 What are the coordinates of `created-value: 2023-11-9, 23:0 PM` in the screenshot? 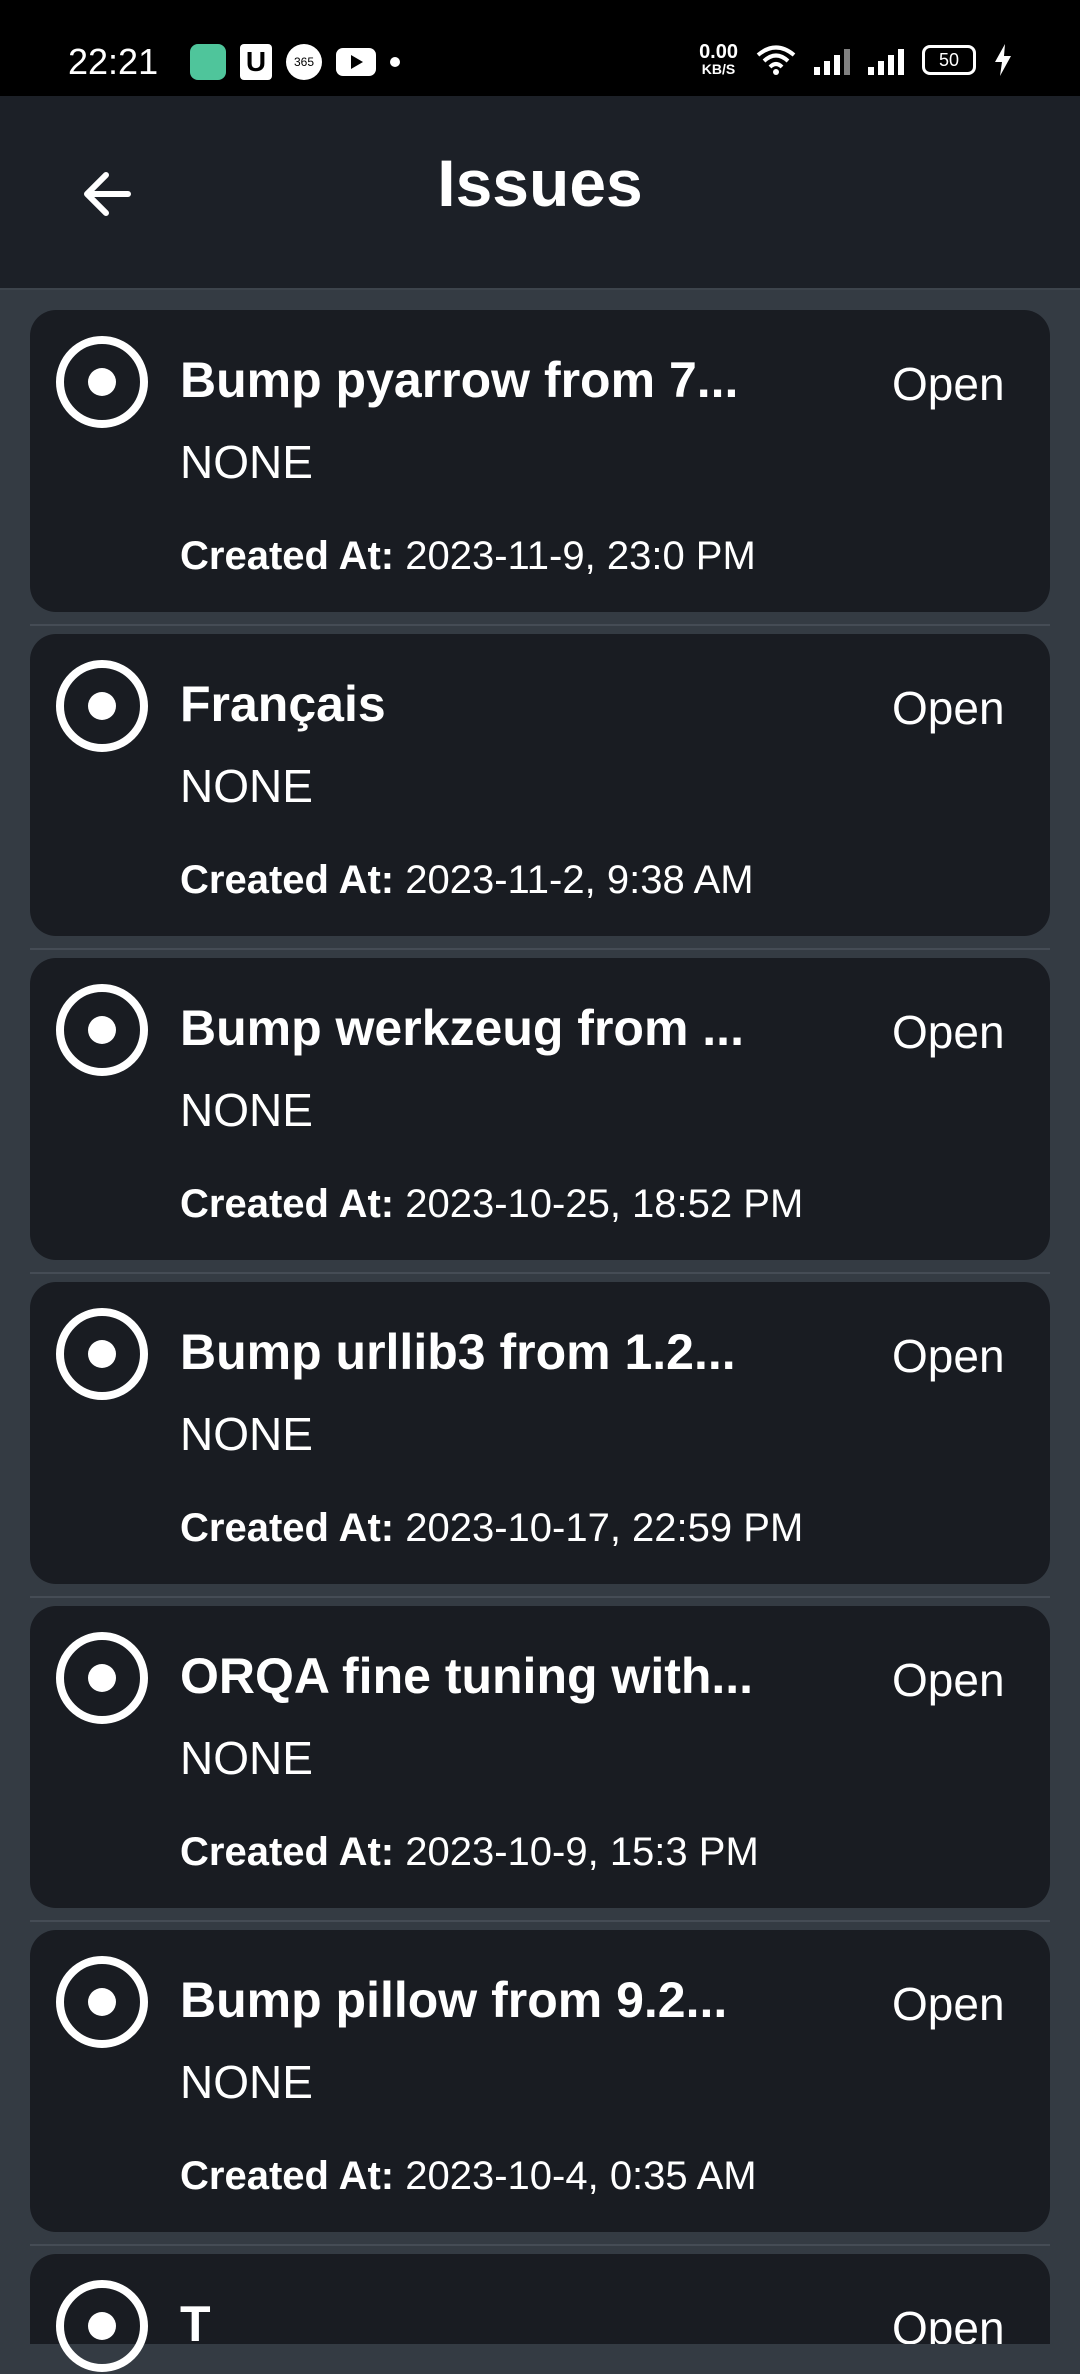 It's located at (575, 556).